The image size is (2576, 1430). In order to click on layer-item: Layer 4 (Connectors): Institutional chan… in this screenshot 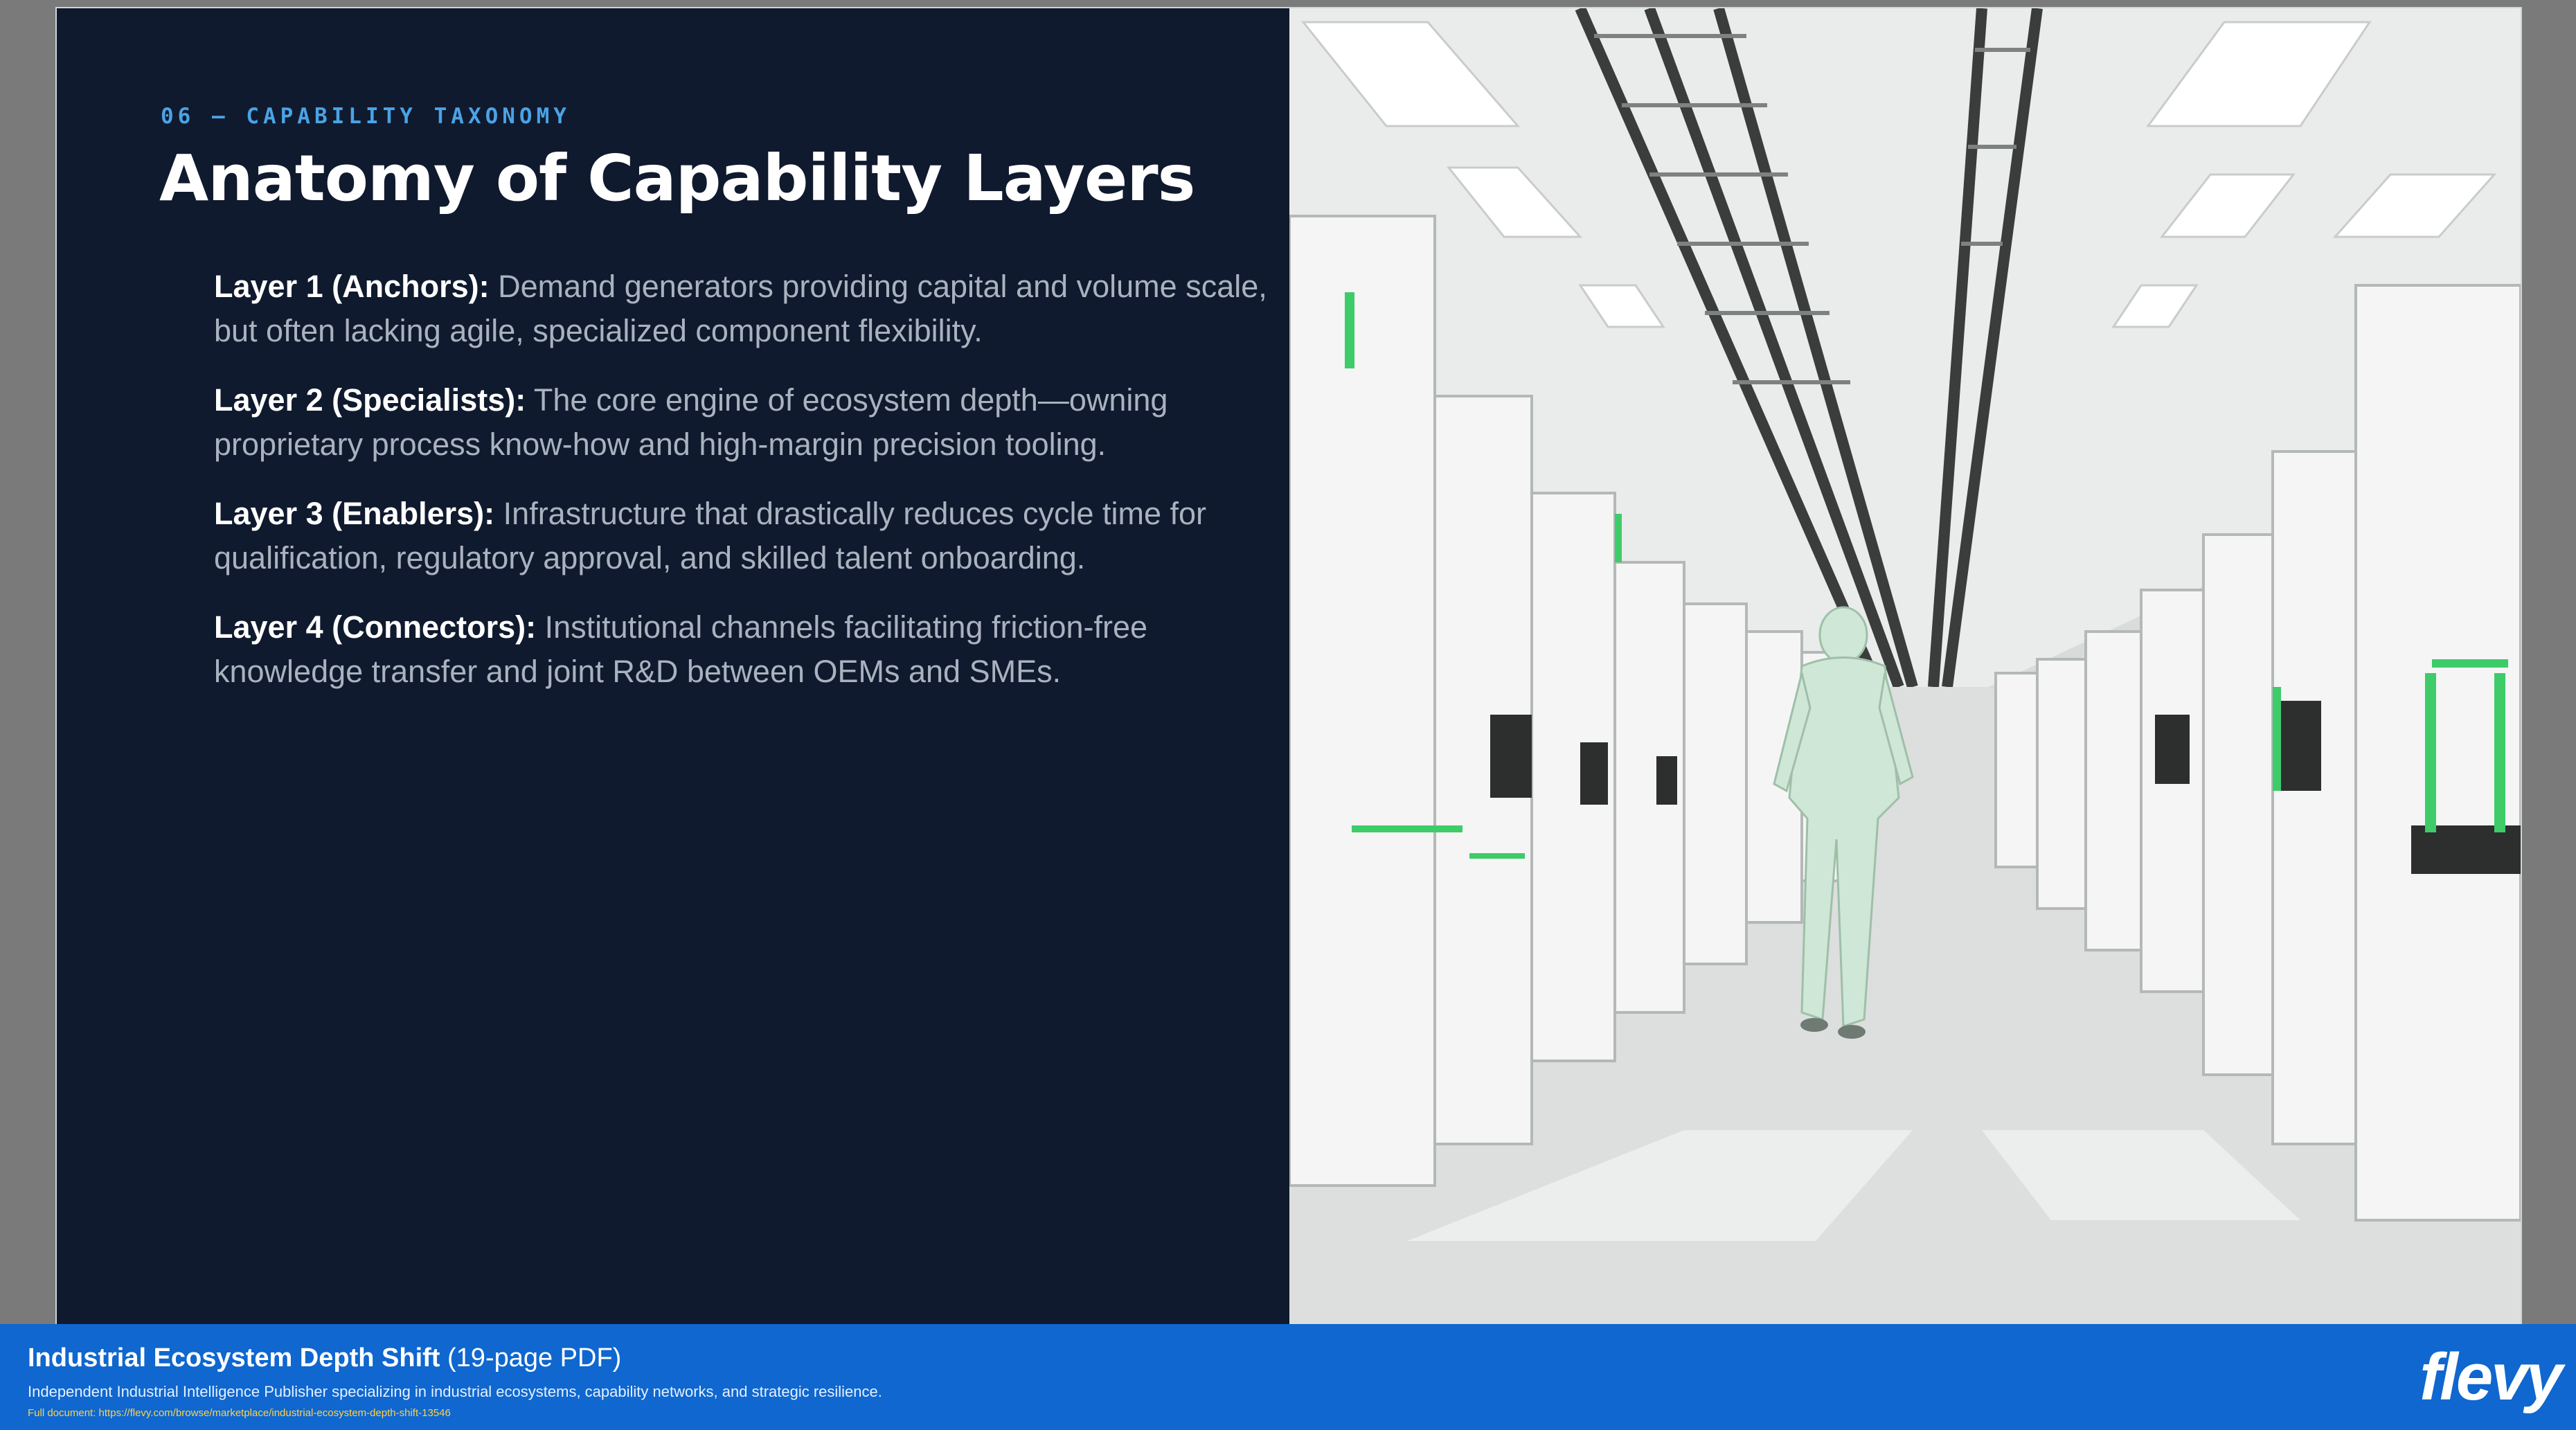, I will do `click(754, 649)`.